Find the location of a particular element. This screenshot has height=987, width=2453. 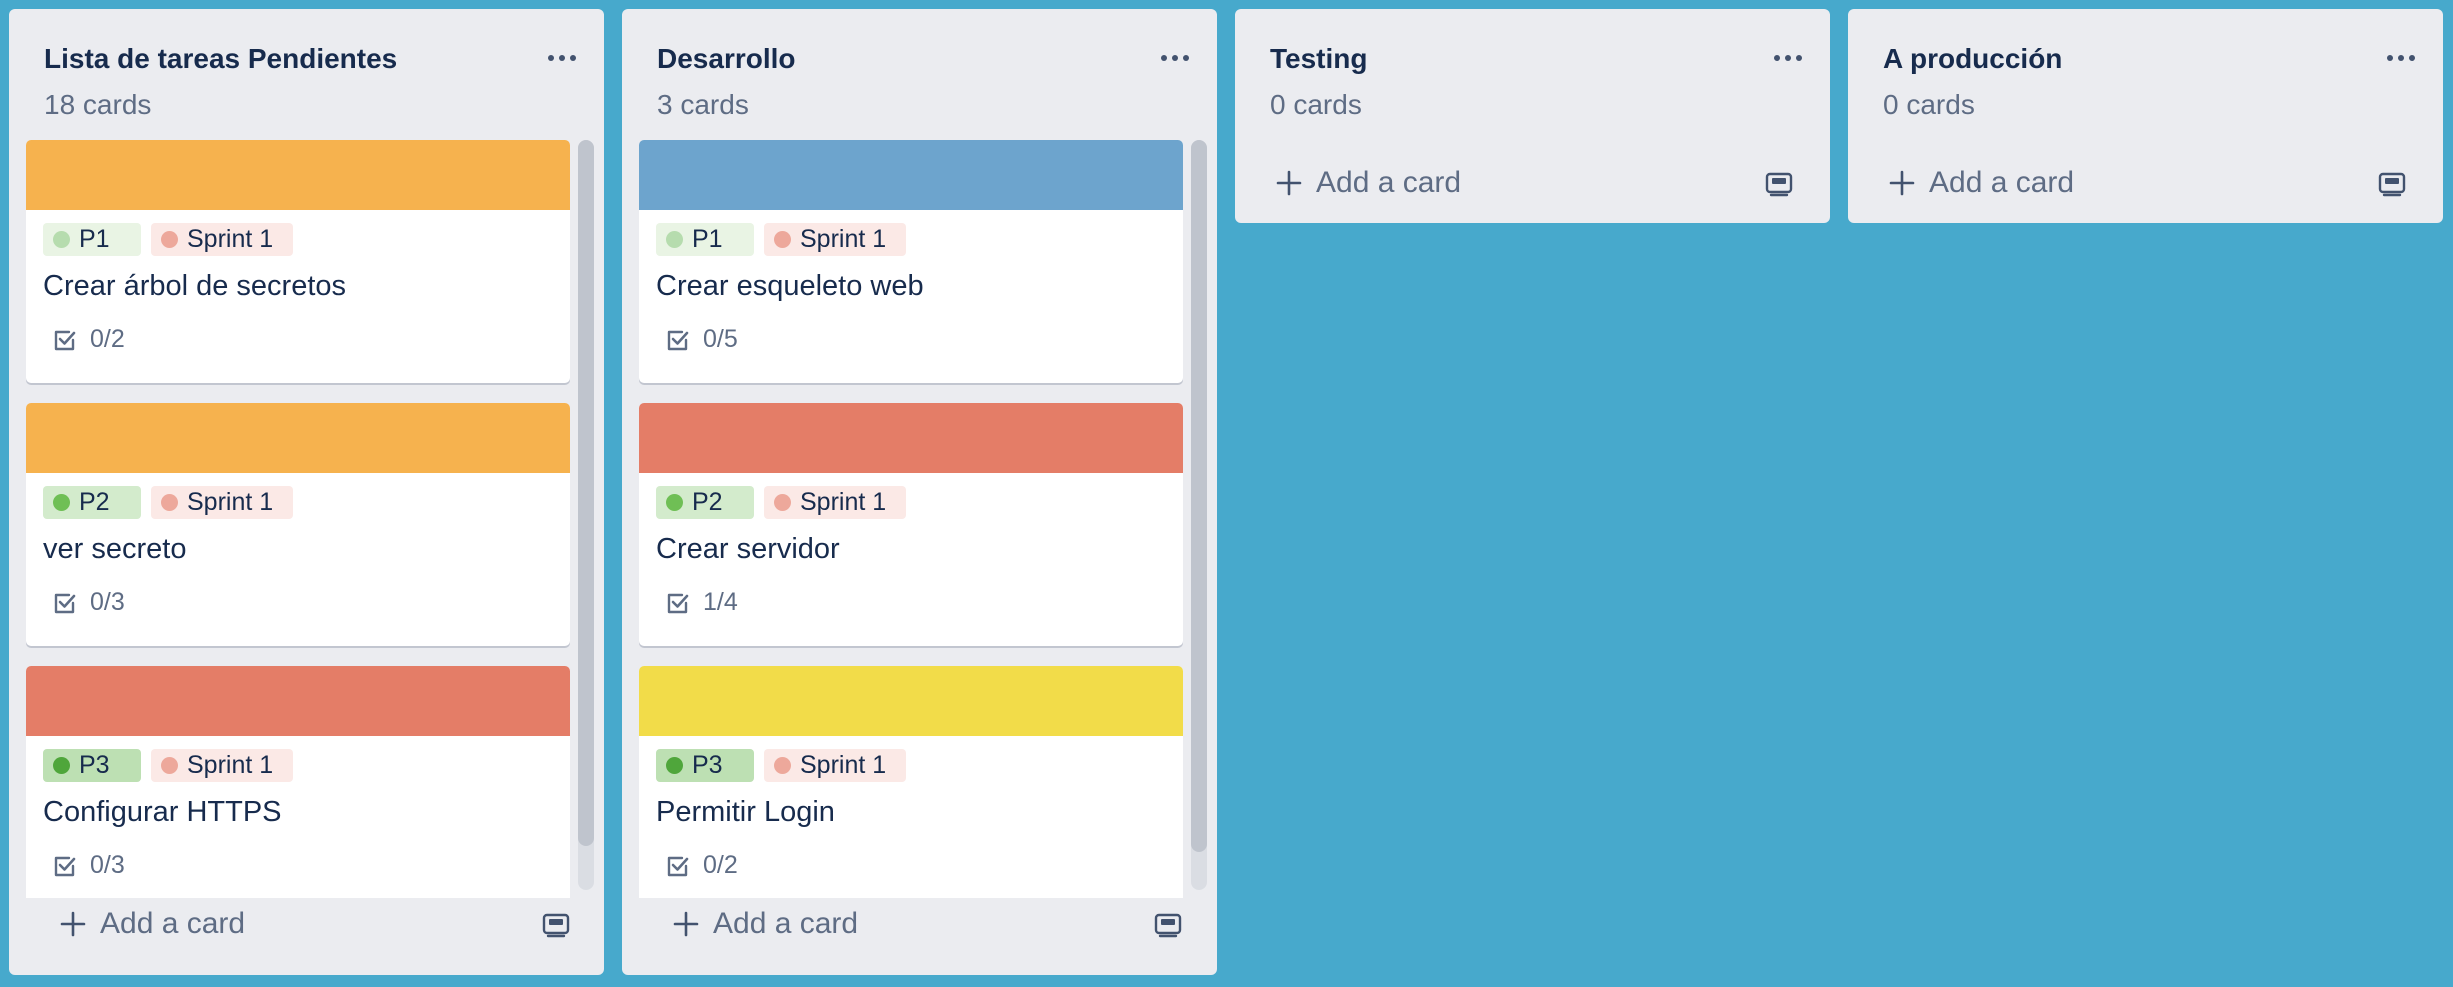

list-card-count: 3 cards is located at coordinates (703, 104).